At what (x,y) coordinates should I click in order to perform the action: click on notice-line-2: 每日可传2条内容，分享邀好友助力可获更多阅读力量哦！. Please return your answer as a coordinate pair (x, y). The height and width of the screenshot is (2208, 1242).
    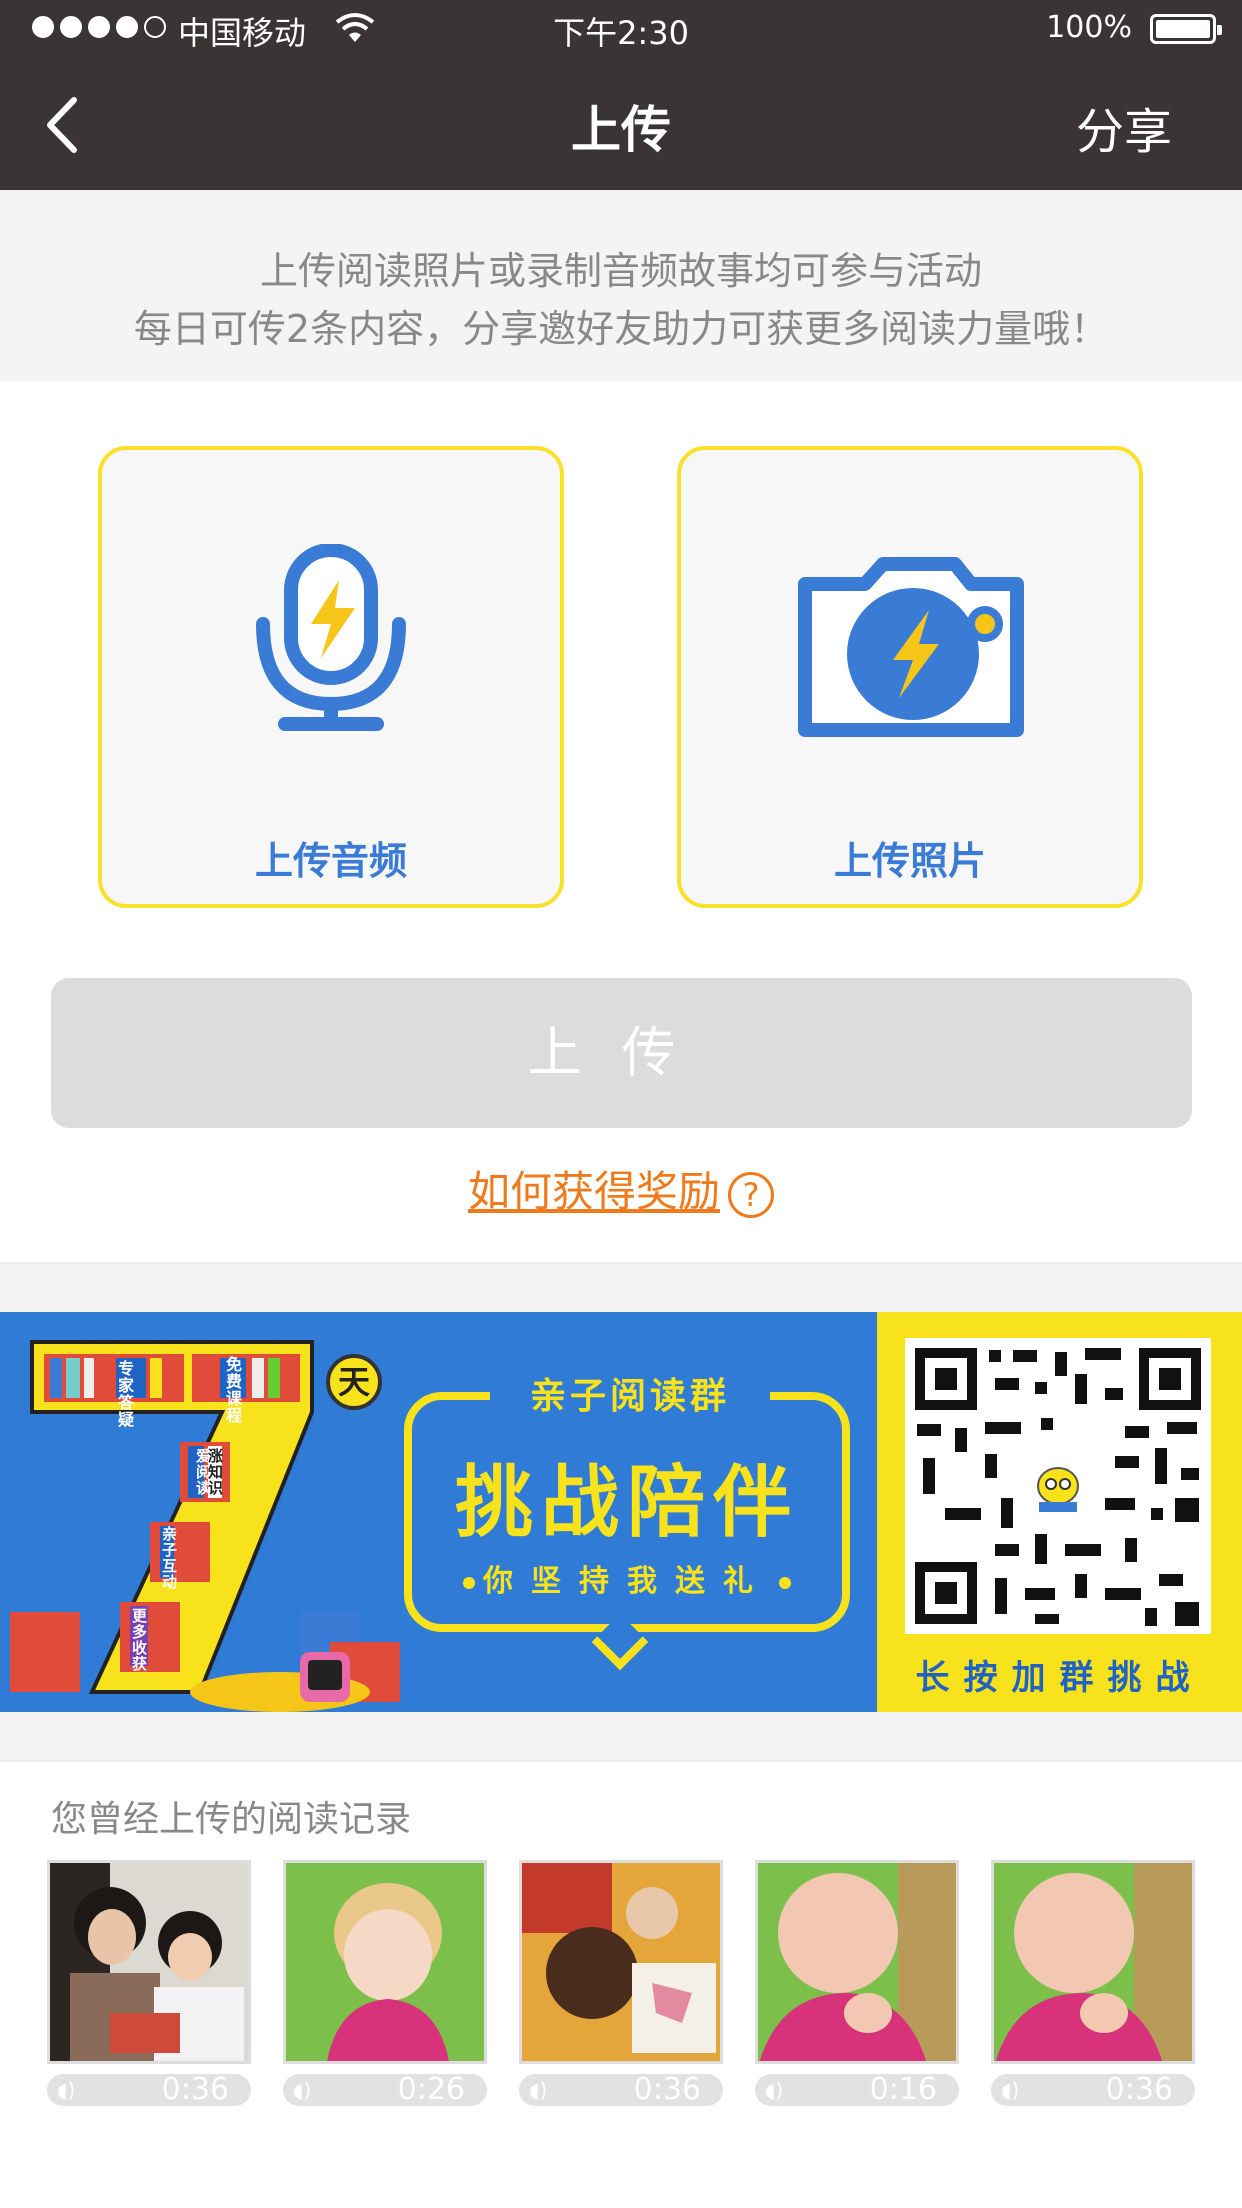
    Looking at the image, I should click on (621, 329).